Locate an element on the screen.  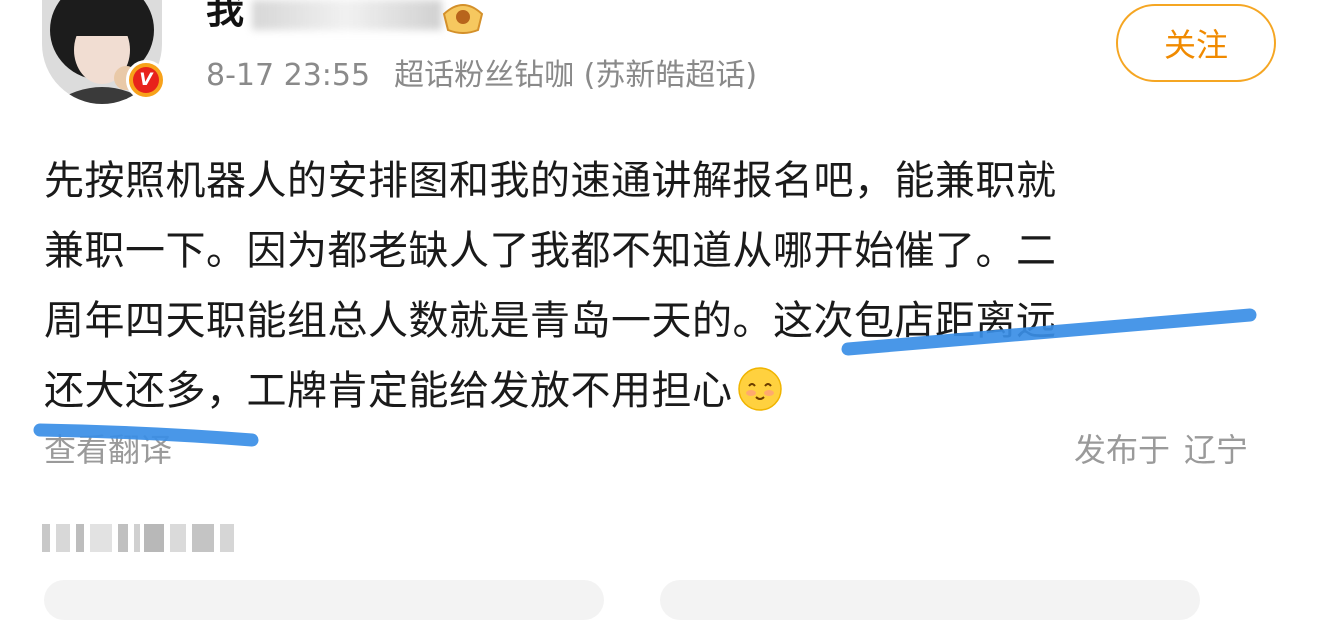
post-timestamp: 8-17 23:55 is located at coordinates (288, 75).